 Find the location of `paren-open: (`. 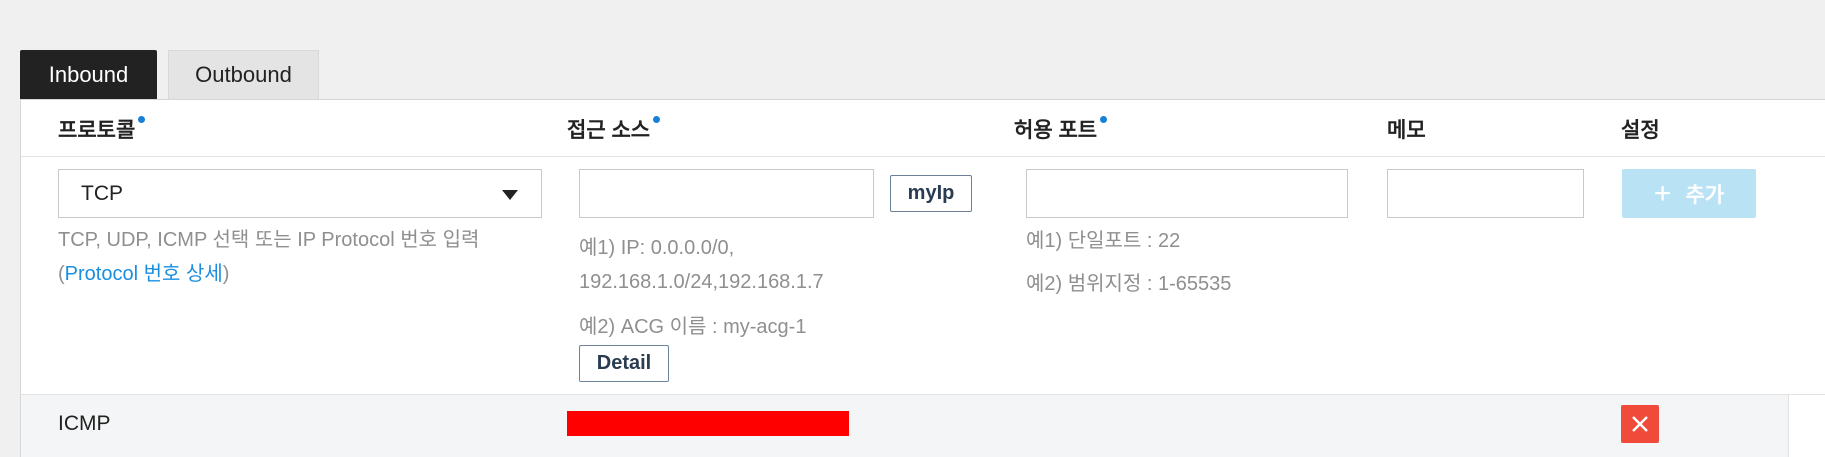

paren-open: ( is located at coordinates (61, 274).